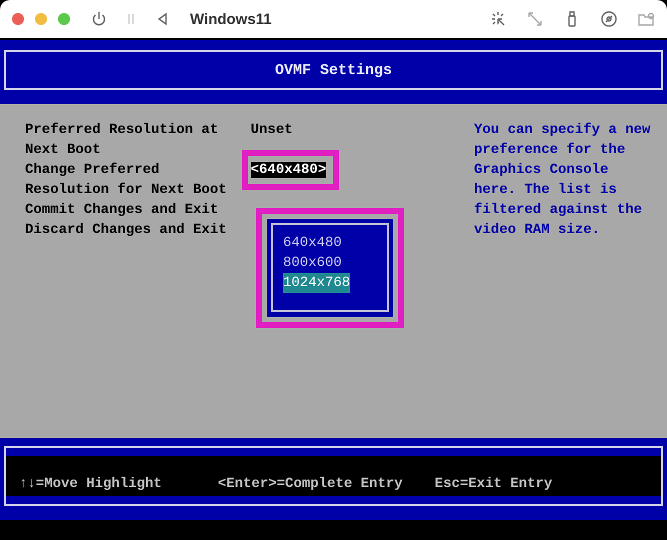 This screenshot has width=667, height=540. Describe the element at coordinates (99, 19) in the screenshot. I see `power-icon` at that location.